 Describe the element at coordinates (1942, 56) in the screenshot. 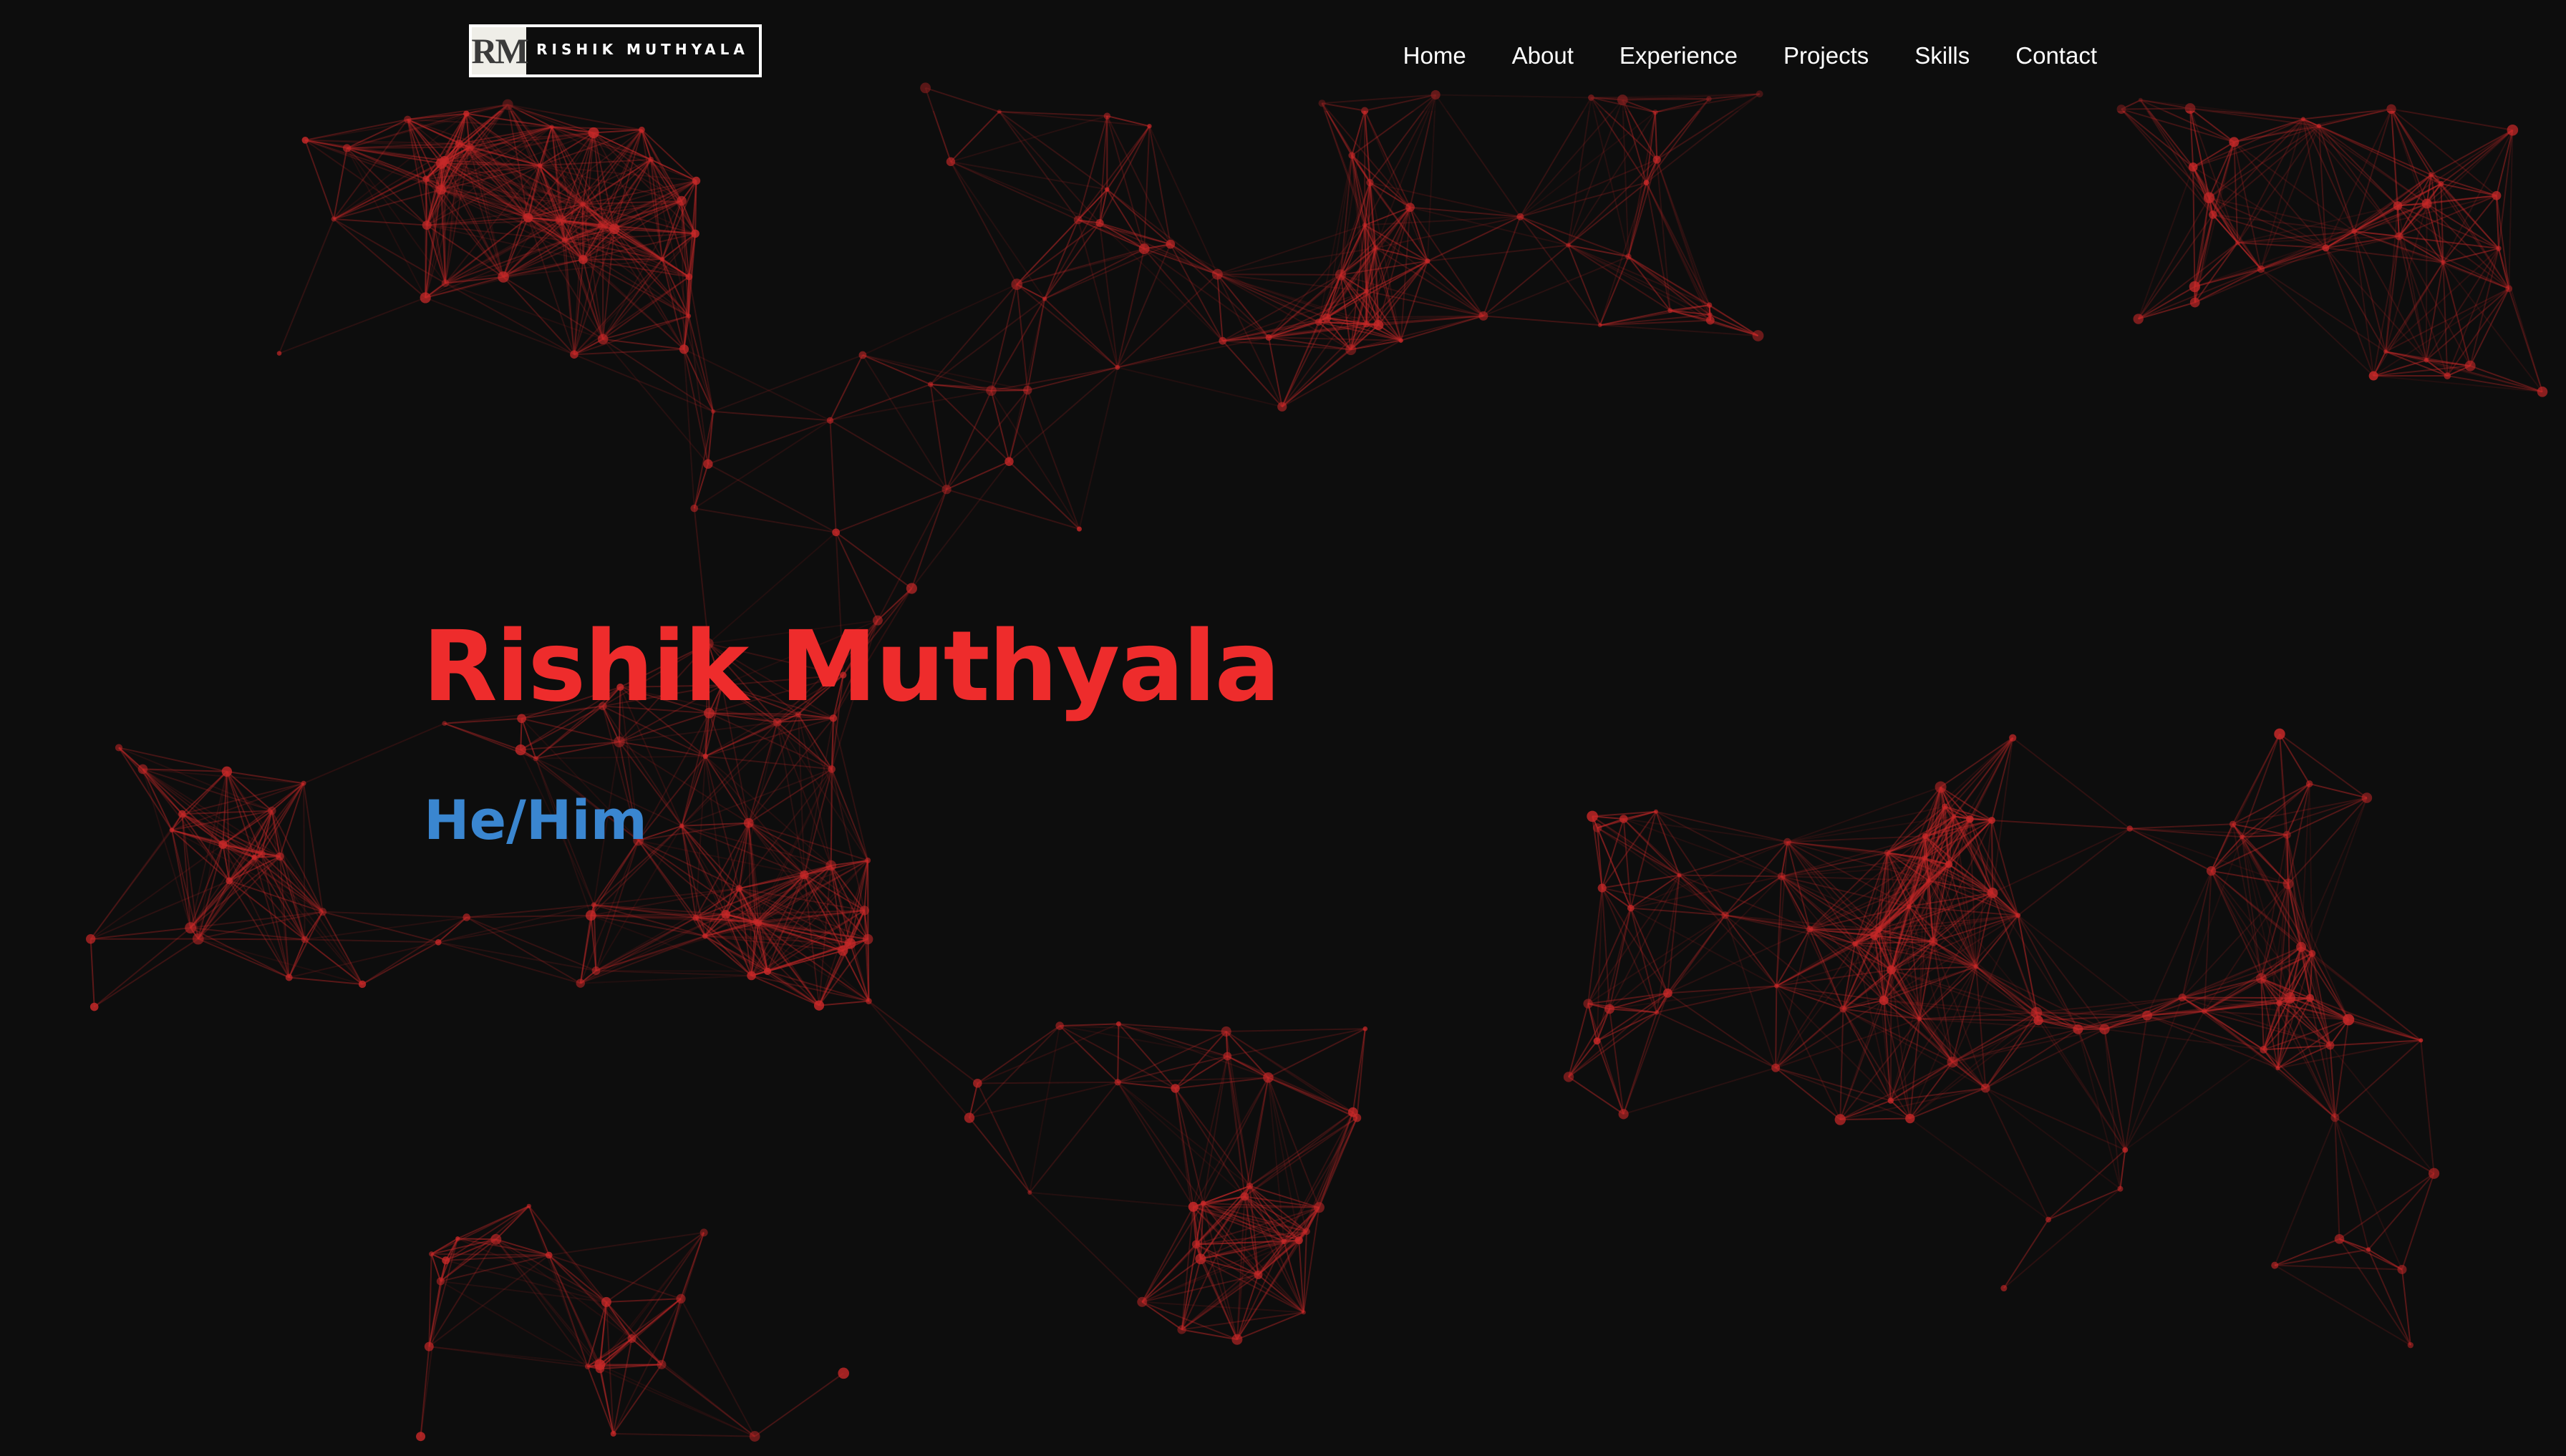

I see `nav-link-skills: Skills` at that location.